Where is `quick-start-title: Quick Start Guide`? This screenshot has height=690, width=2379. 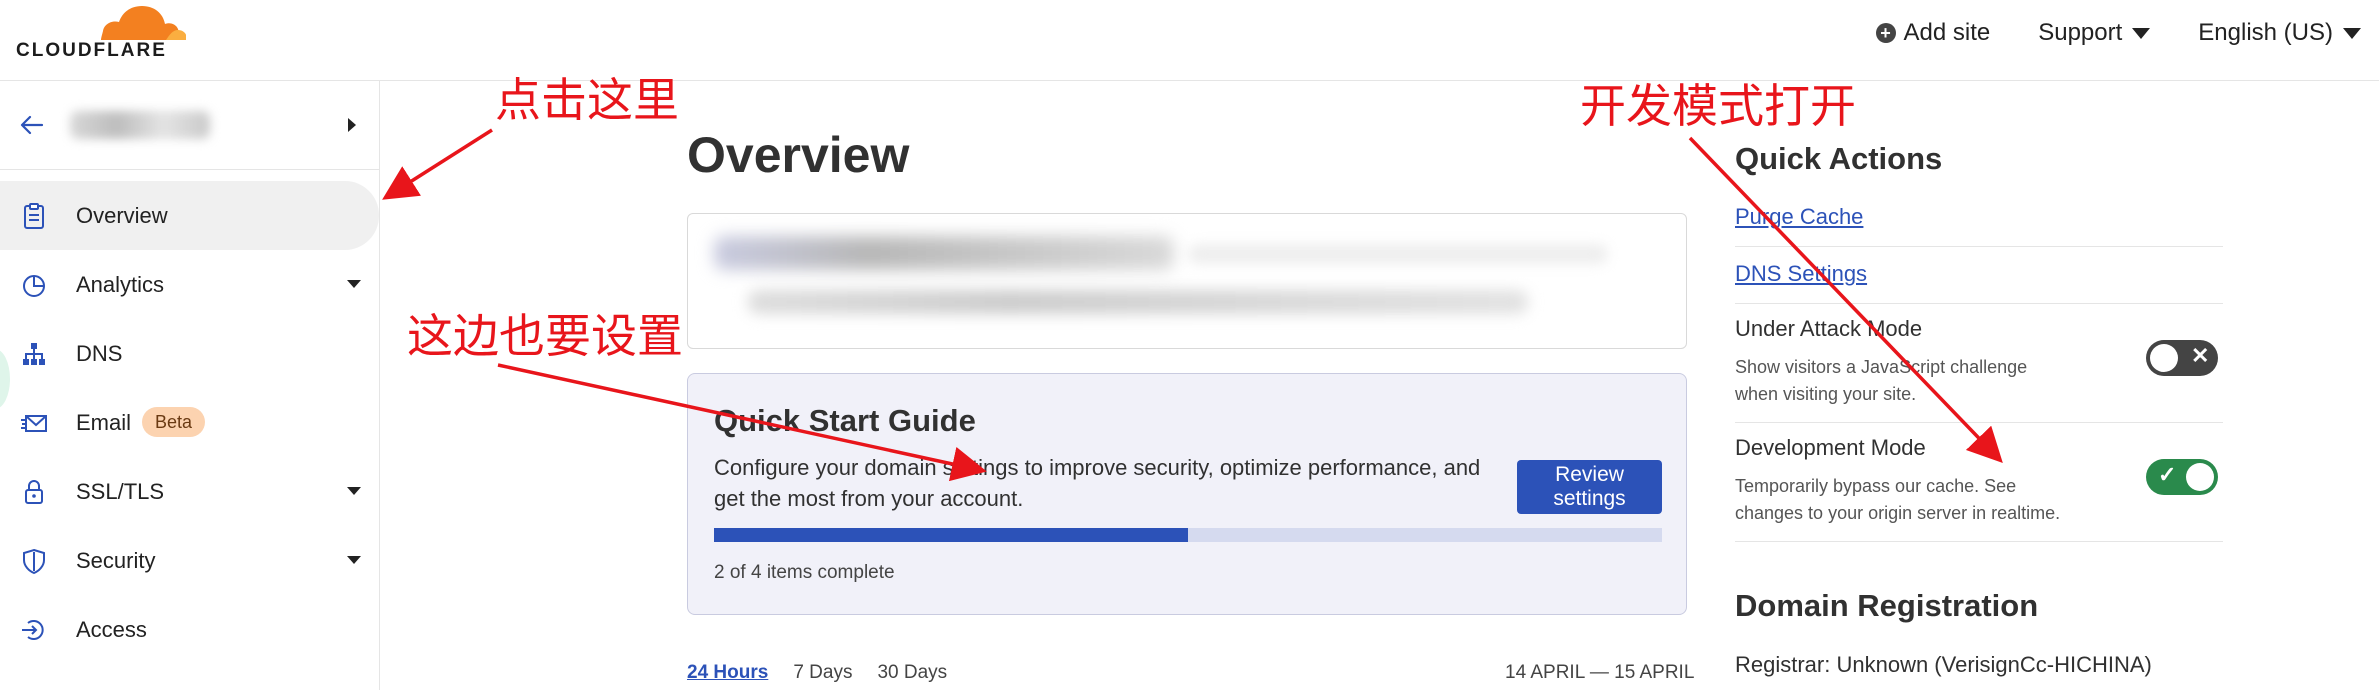
quick-start-title: Quick Start Guide is located at coordinates (845, 420).